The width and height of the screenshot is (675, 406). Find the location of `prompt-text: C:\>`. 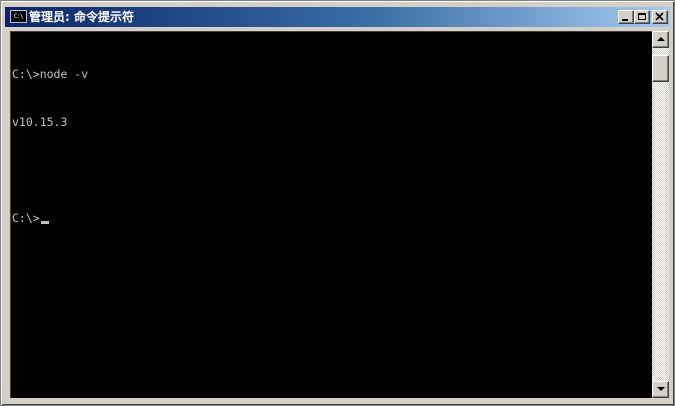

prompt-text: C:\> is located at coordinates (26, 218).